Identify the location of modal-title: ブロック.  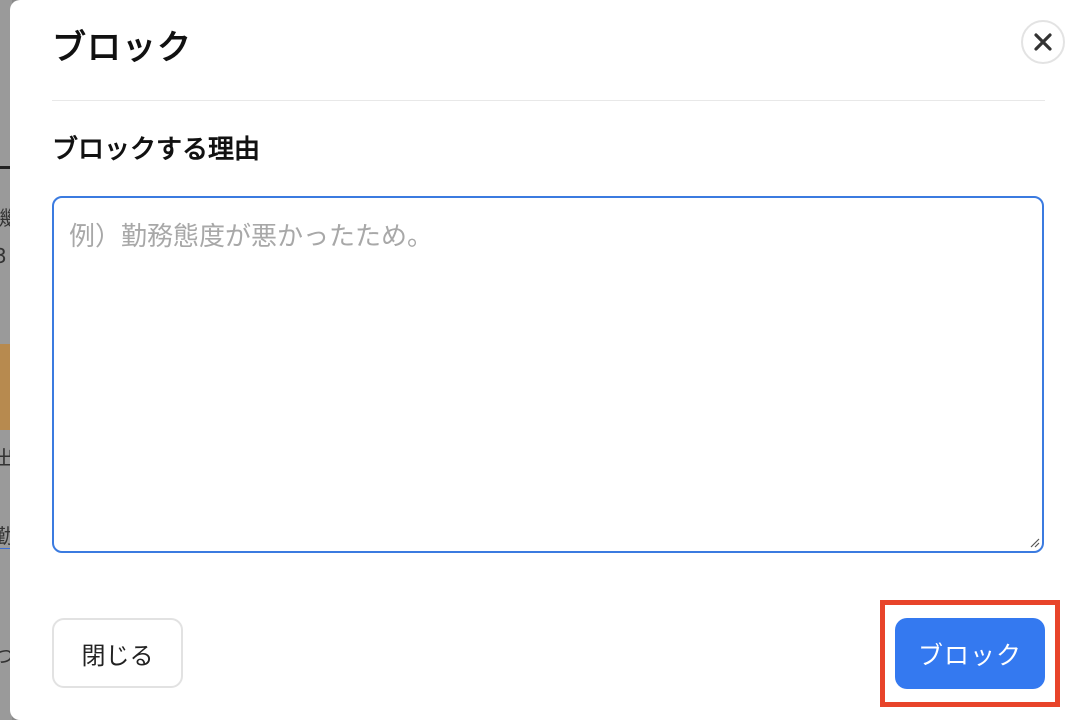
(122, 48).